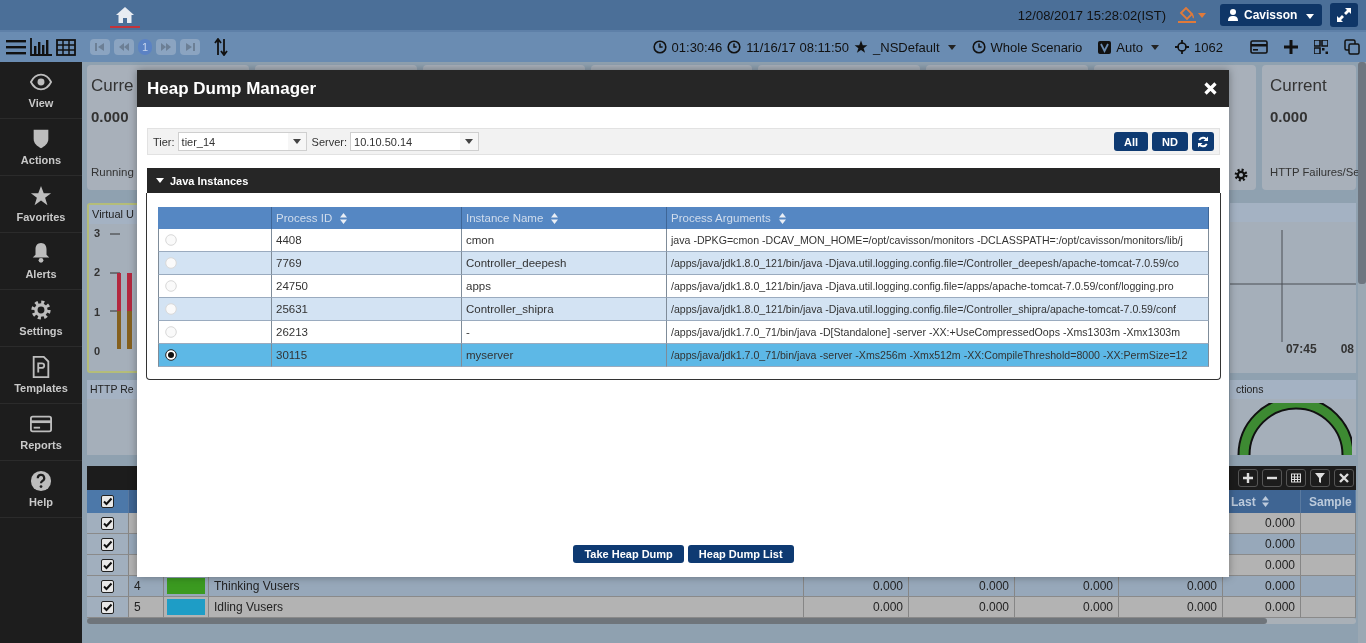 Image resolution: width=1366 pixels, height=643 pixels. I want to click on mode-dropdown: Auto, so click(1138, 47).